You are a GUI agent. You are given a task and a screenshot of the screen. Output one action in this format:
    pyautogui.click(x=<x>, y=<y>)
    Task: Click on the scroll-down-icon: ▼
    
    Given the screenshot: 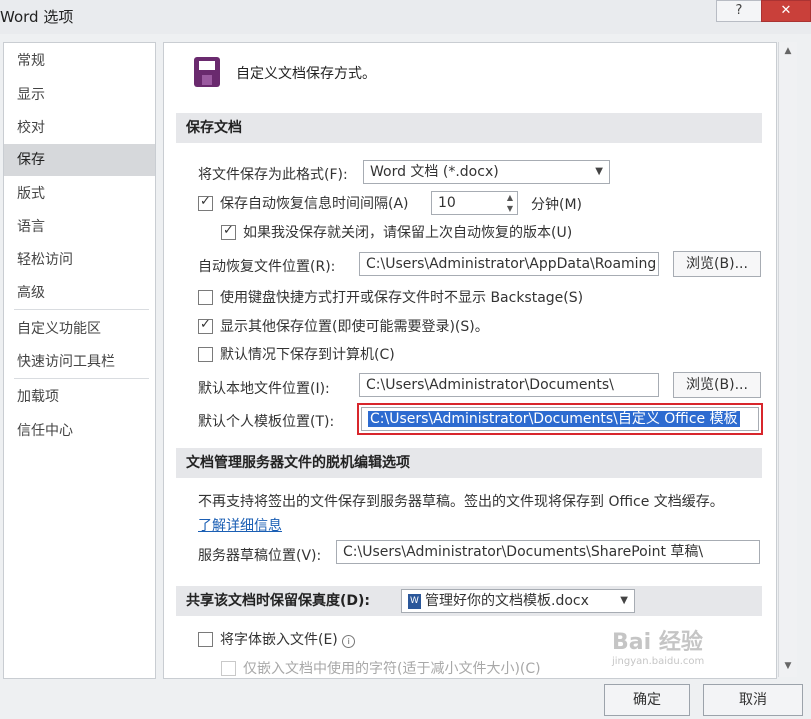 What is the action you would take?
    pyautogui.click(x=788, y=666)
    